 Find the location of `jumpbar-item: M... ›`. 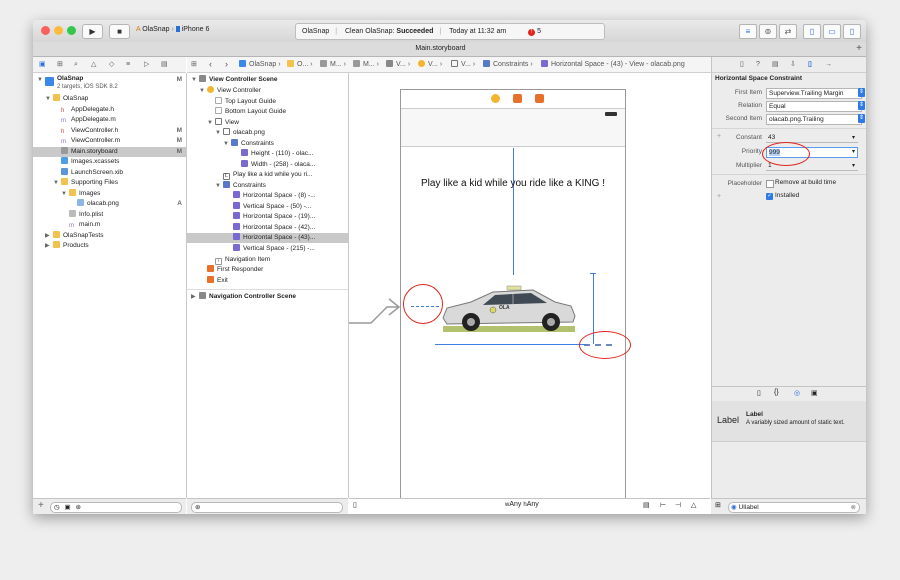

jumpbar-item: M... › is located at coordinates (333, 64).